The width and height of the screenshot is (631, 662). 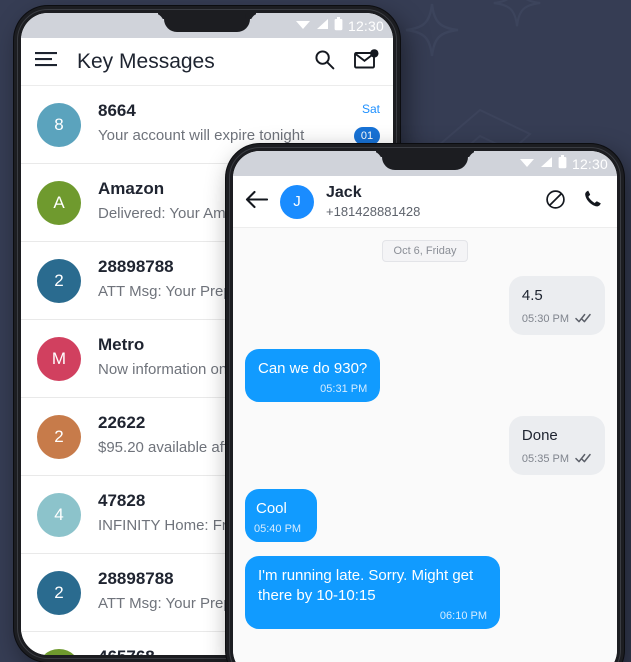 What do you see at coordinates (372, 616) in the screenshot?
I see `bubble-footer: 06:10 PM` at bounding box center [372, 616].